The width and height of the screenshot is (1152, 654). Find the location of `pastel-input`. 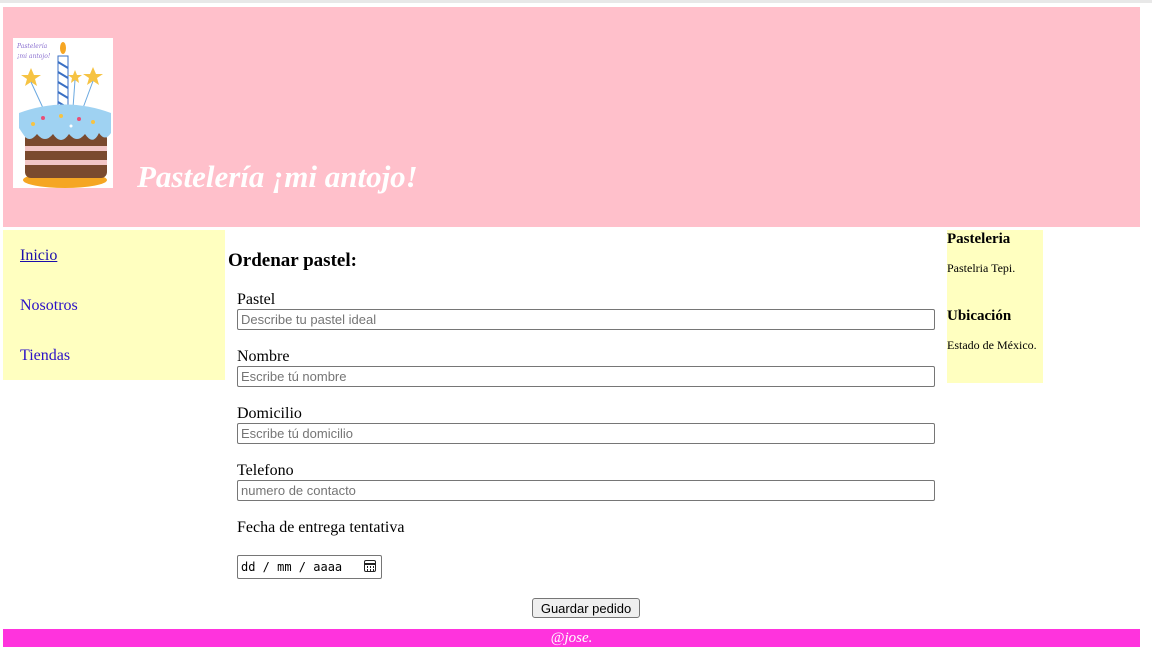

pastel-input is located at coordinates (586, 319).